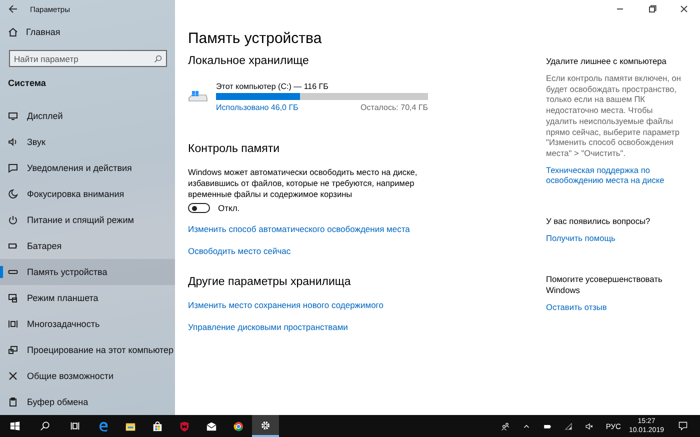 Image resolution: width=700 pixels, height=437 pixels. What do you see at coordinates (598, 222) in the screenshot?
I see `aside-heading: У вас появились вопросы?` at bounding box center [598, 222].